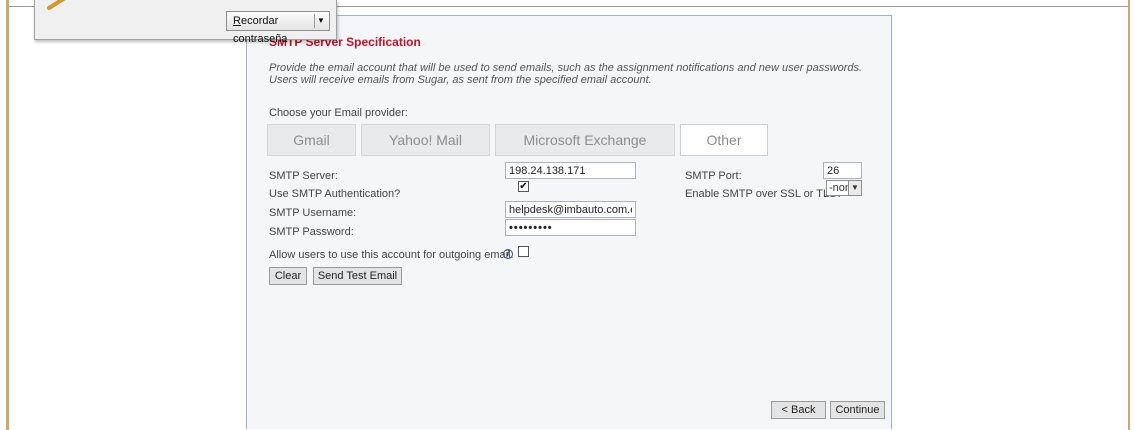 Image resolution: width=1134 pixels, height=430 pixels. Describe the element at coordinates (764, 194) in the screenshot. I see `ssl-tls-label: Enable SMTP over SSL or TLS?` at that location.